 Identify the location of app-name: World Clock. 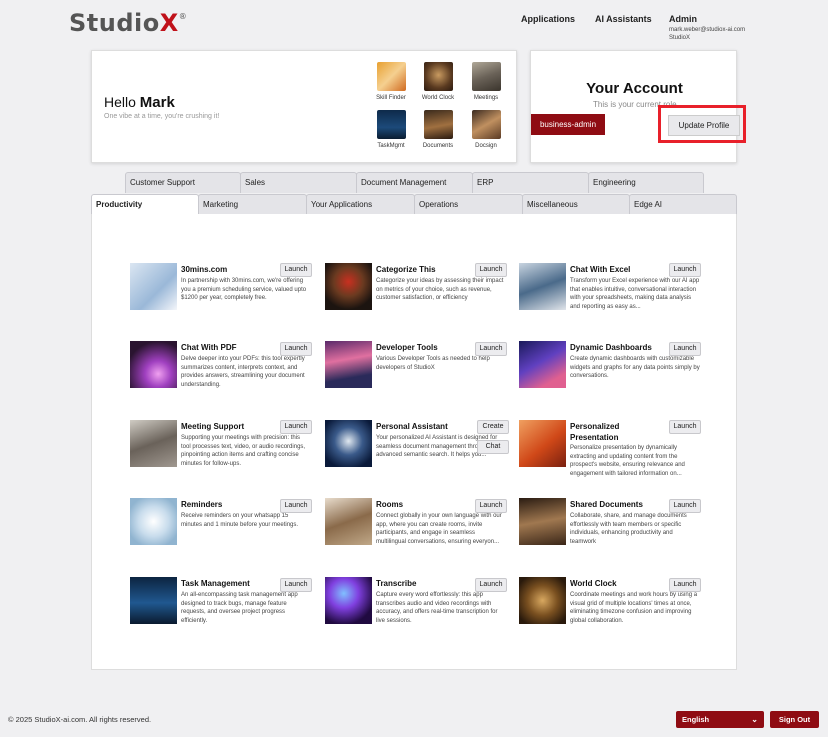
(593, 583).